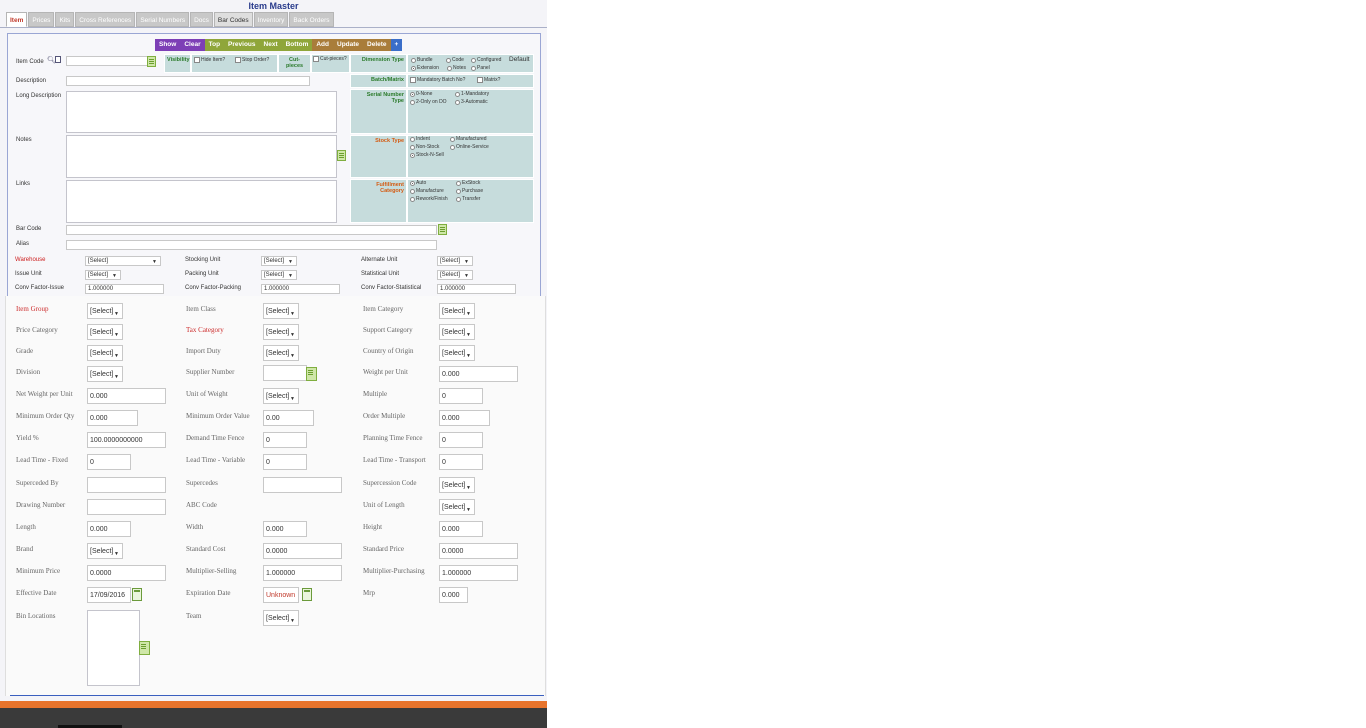  I want to click on sn-mandatory-option: 1-Mandatory, so click(472, 94).